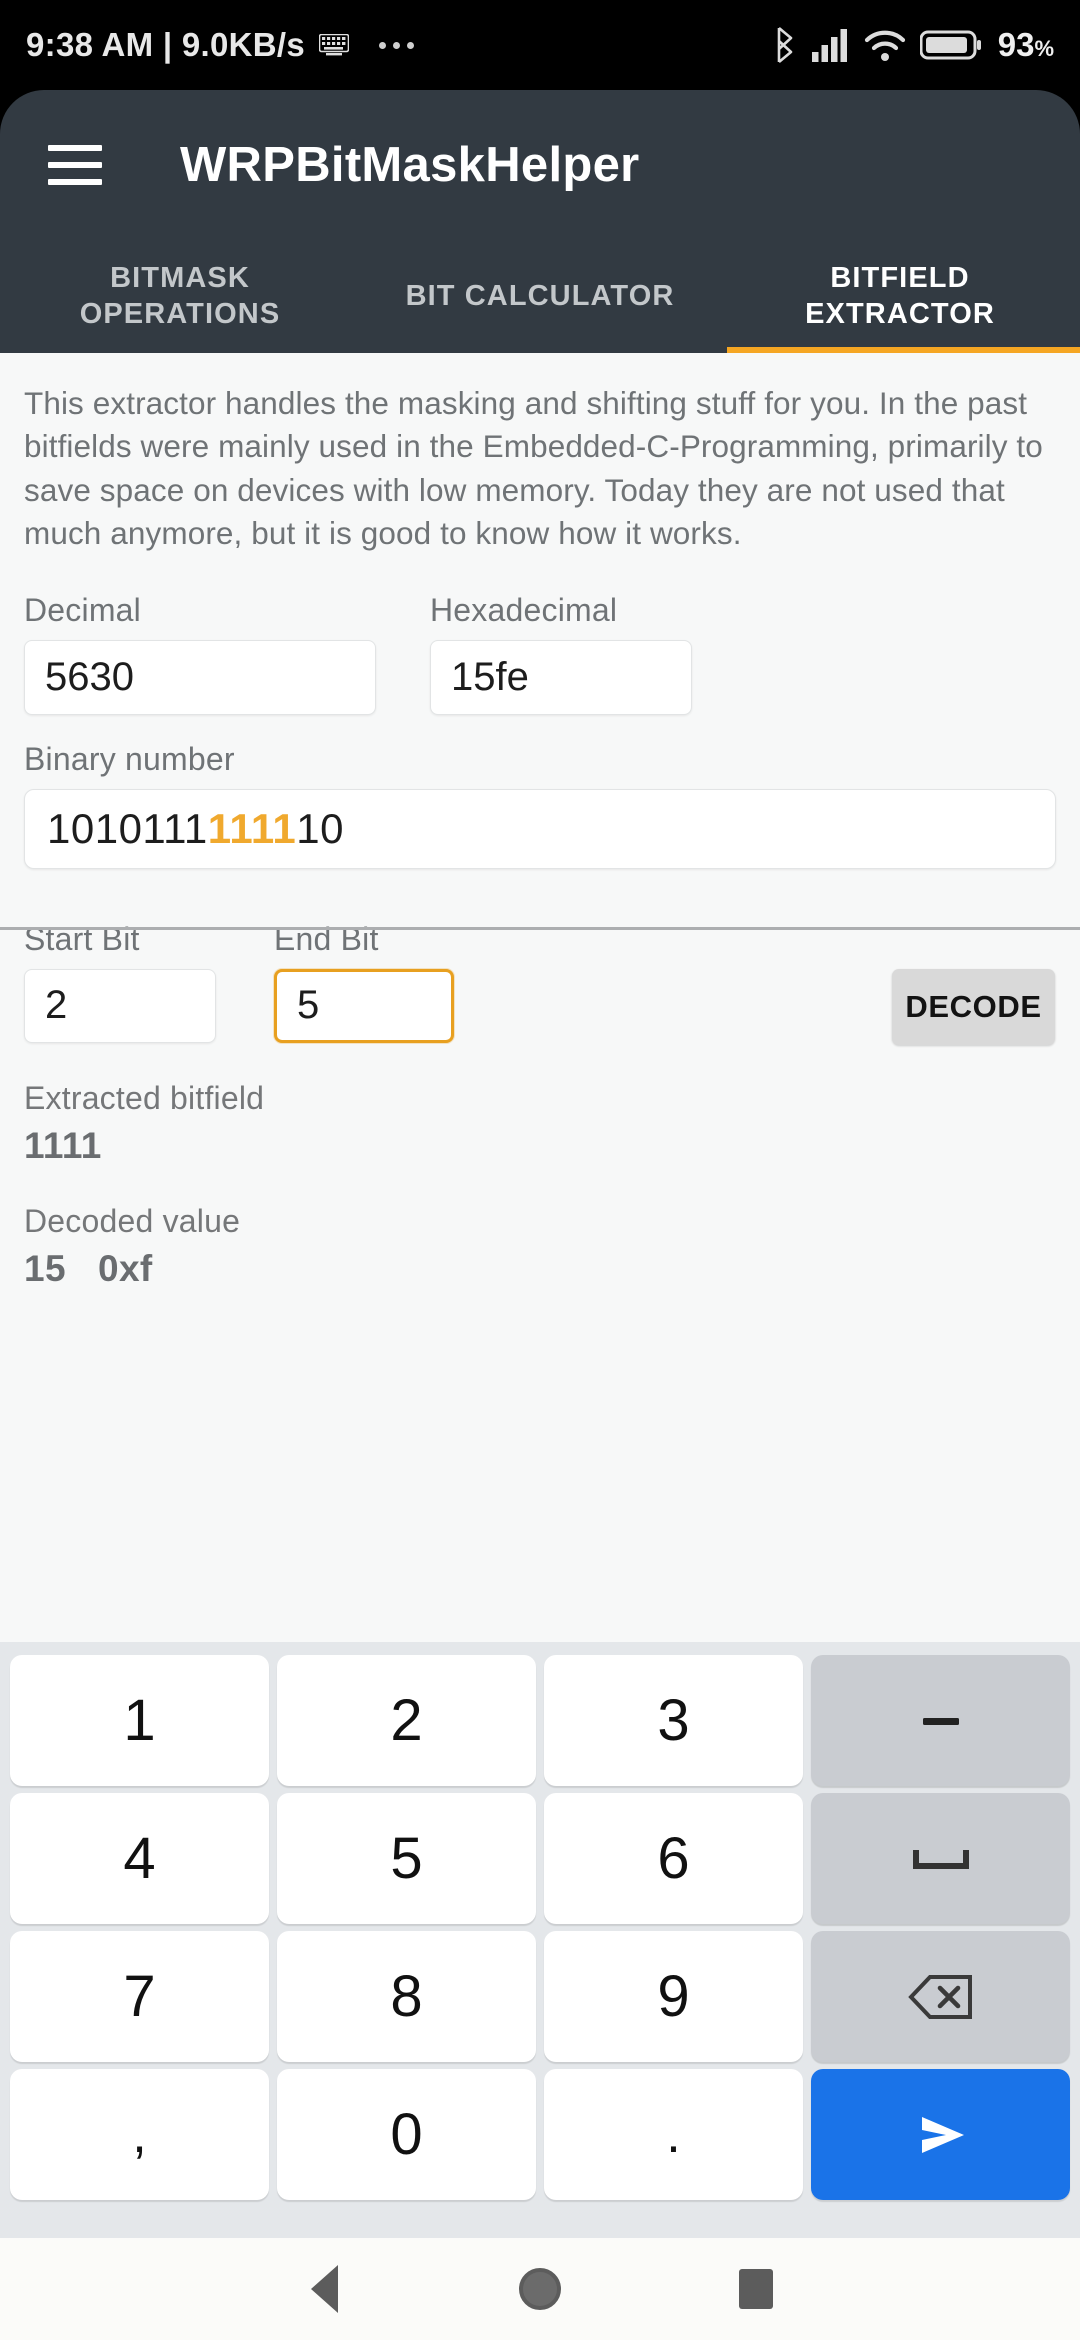 The width and height of the screenshot is (1080, 2340). Describe the element at coordinates (540, 45) in the screenshot. I see `status-bar: 9:38 AM | 9.0KB/s 93%` at that location.